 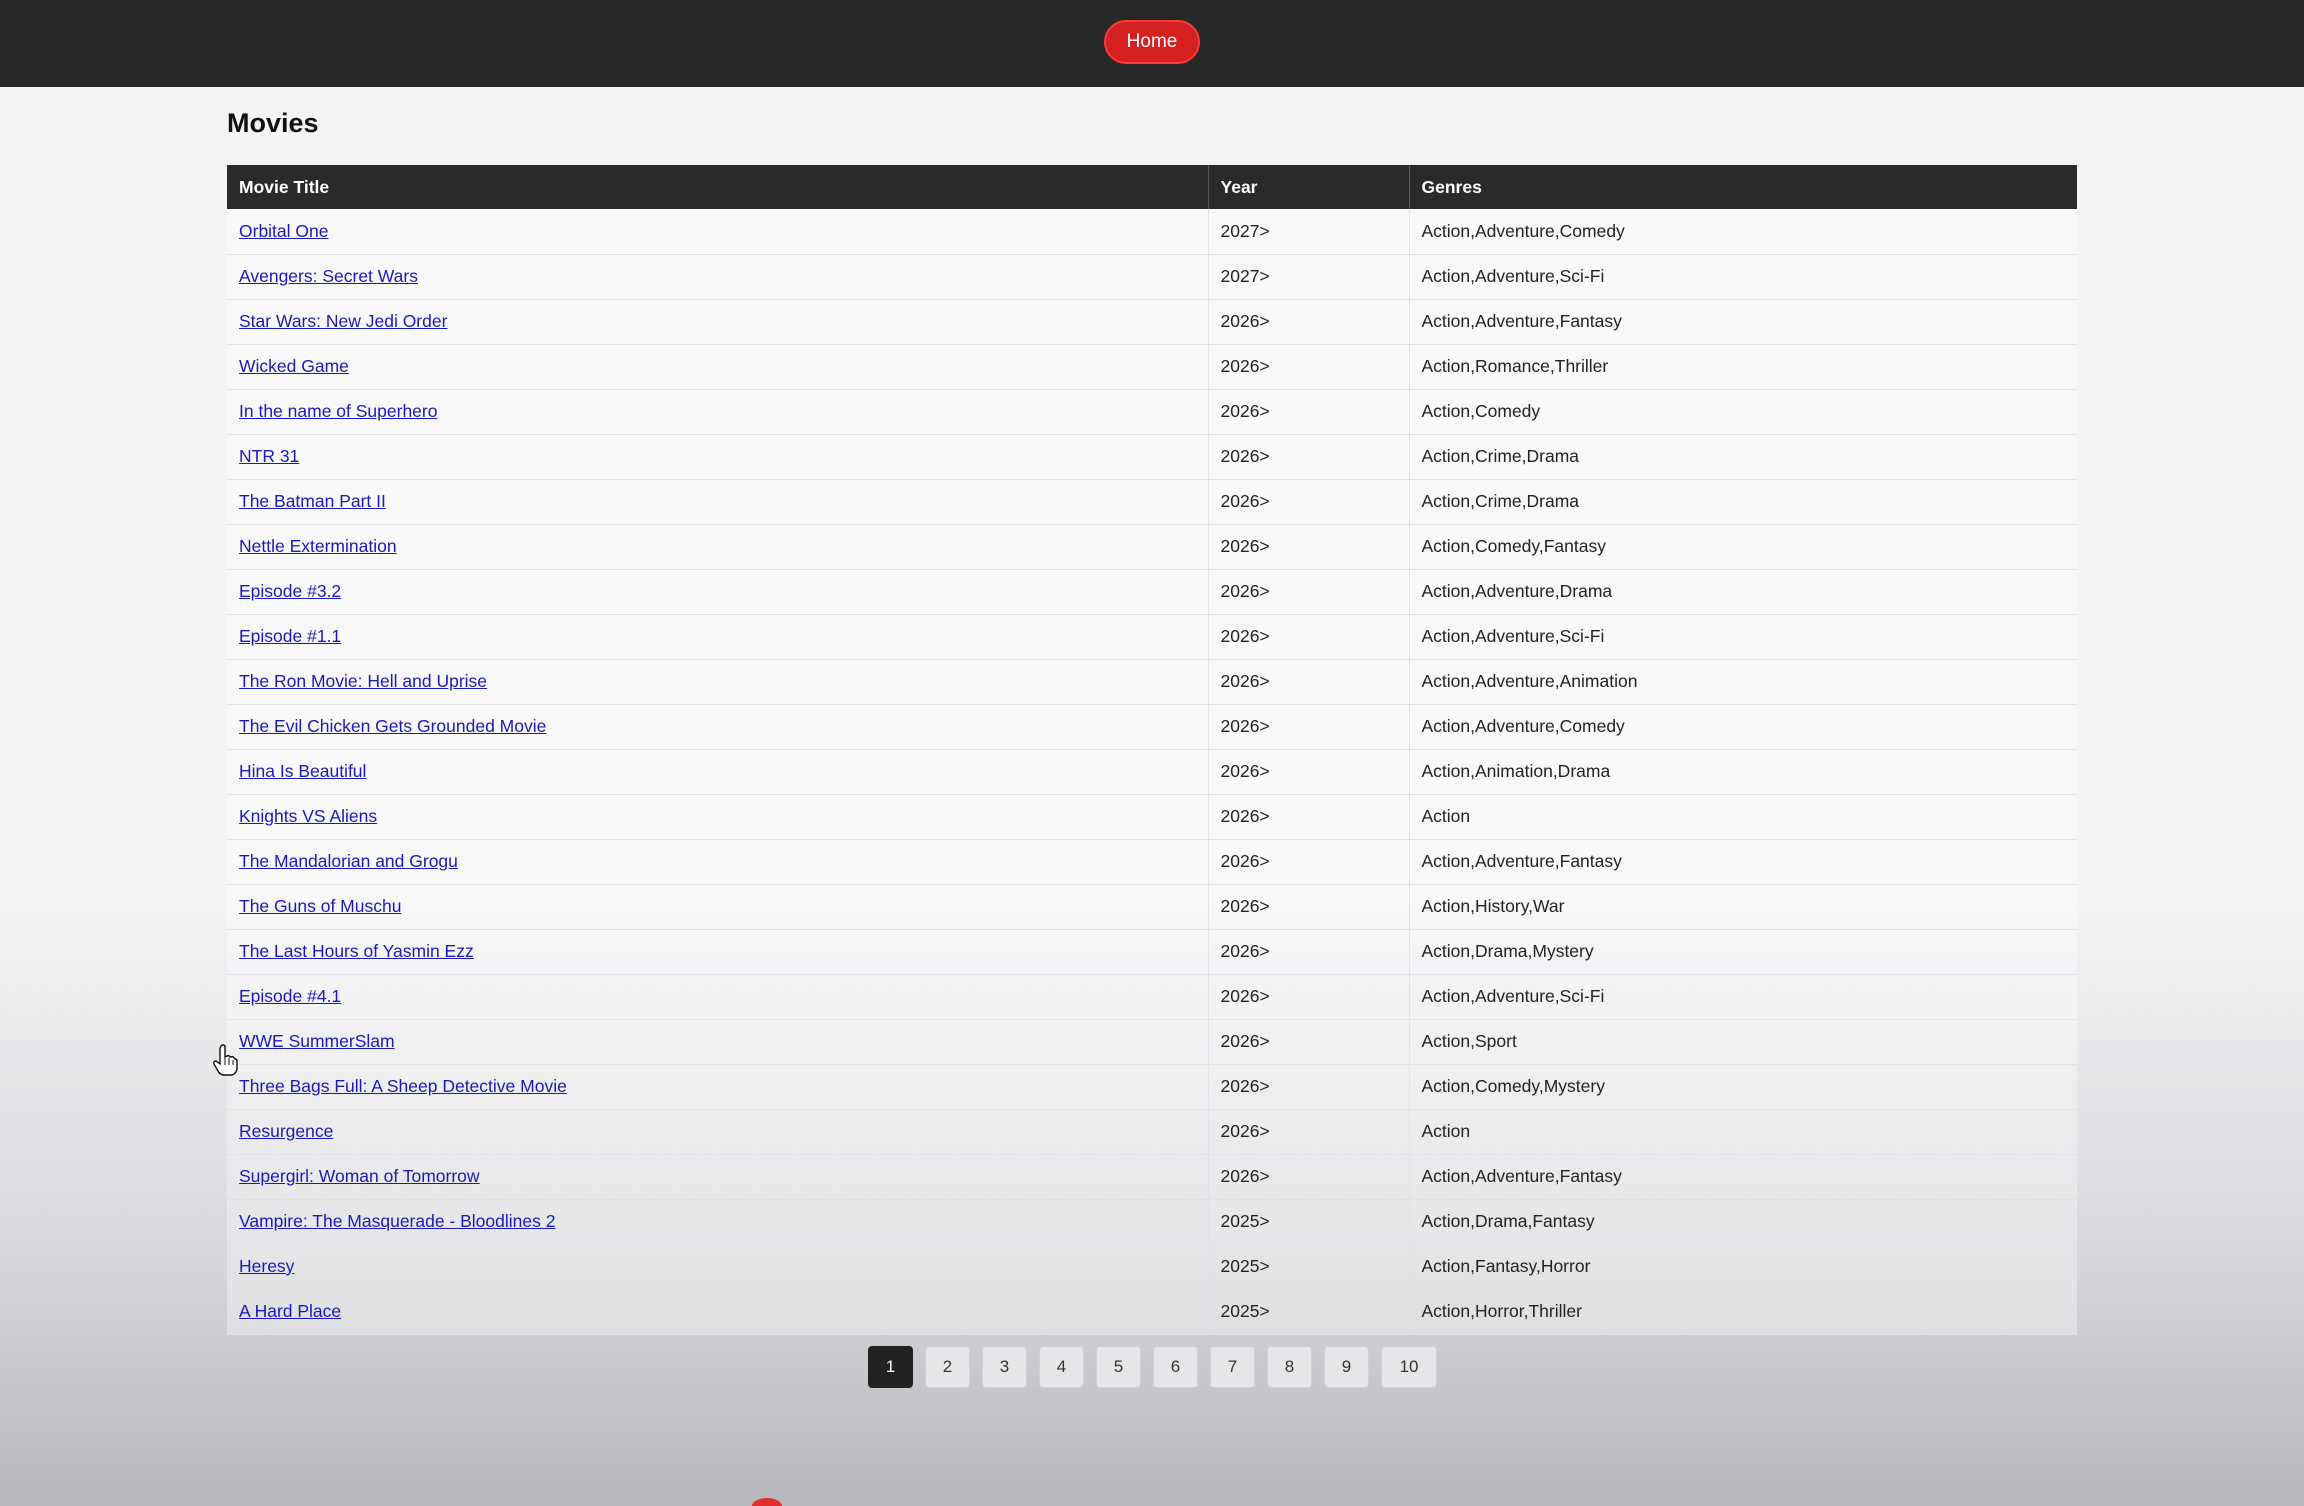 I want to click on cell-genres: Action,Drama,Mystery, so click(x=1743, y=952).